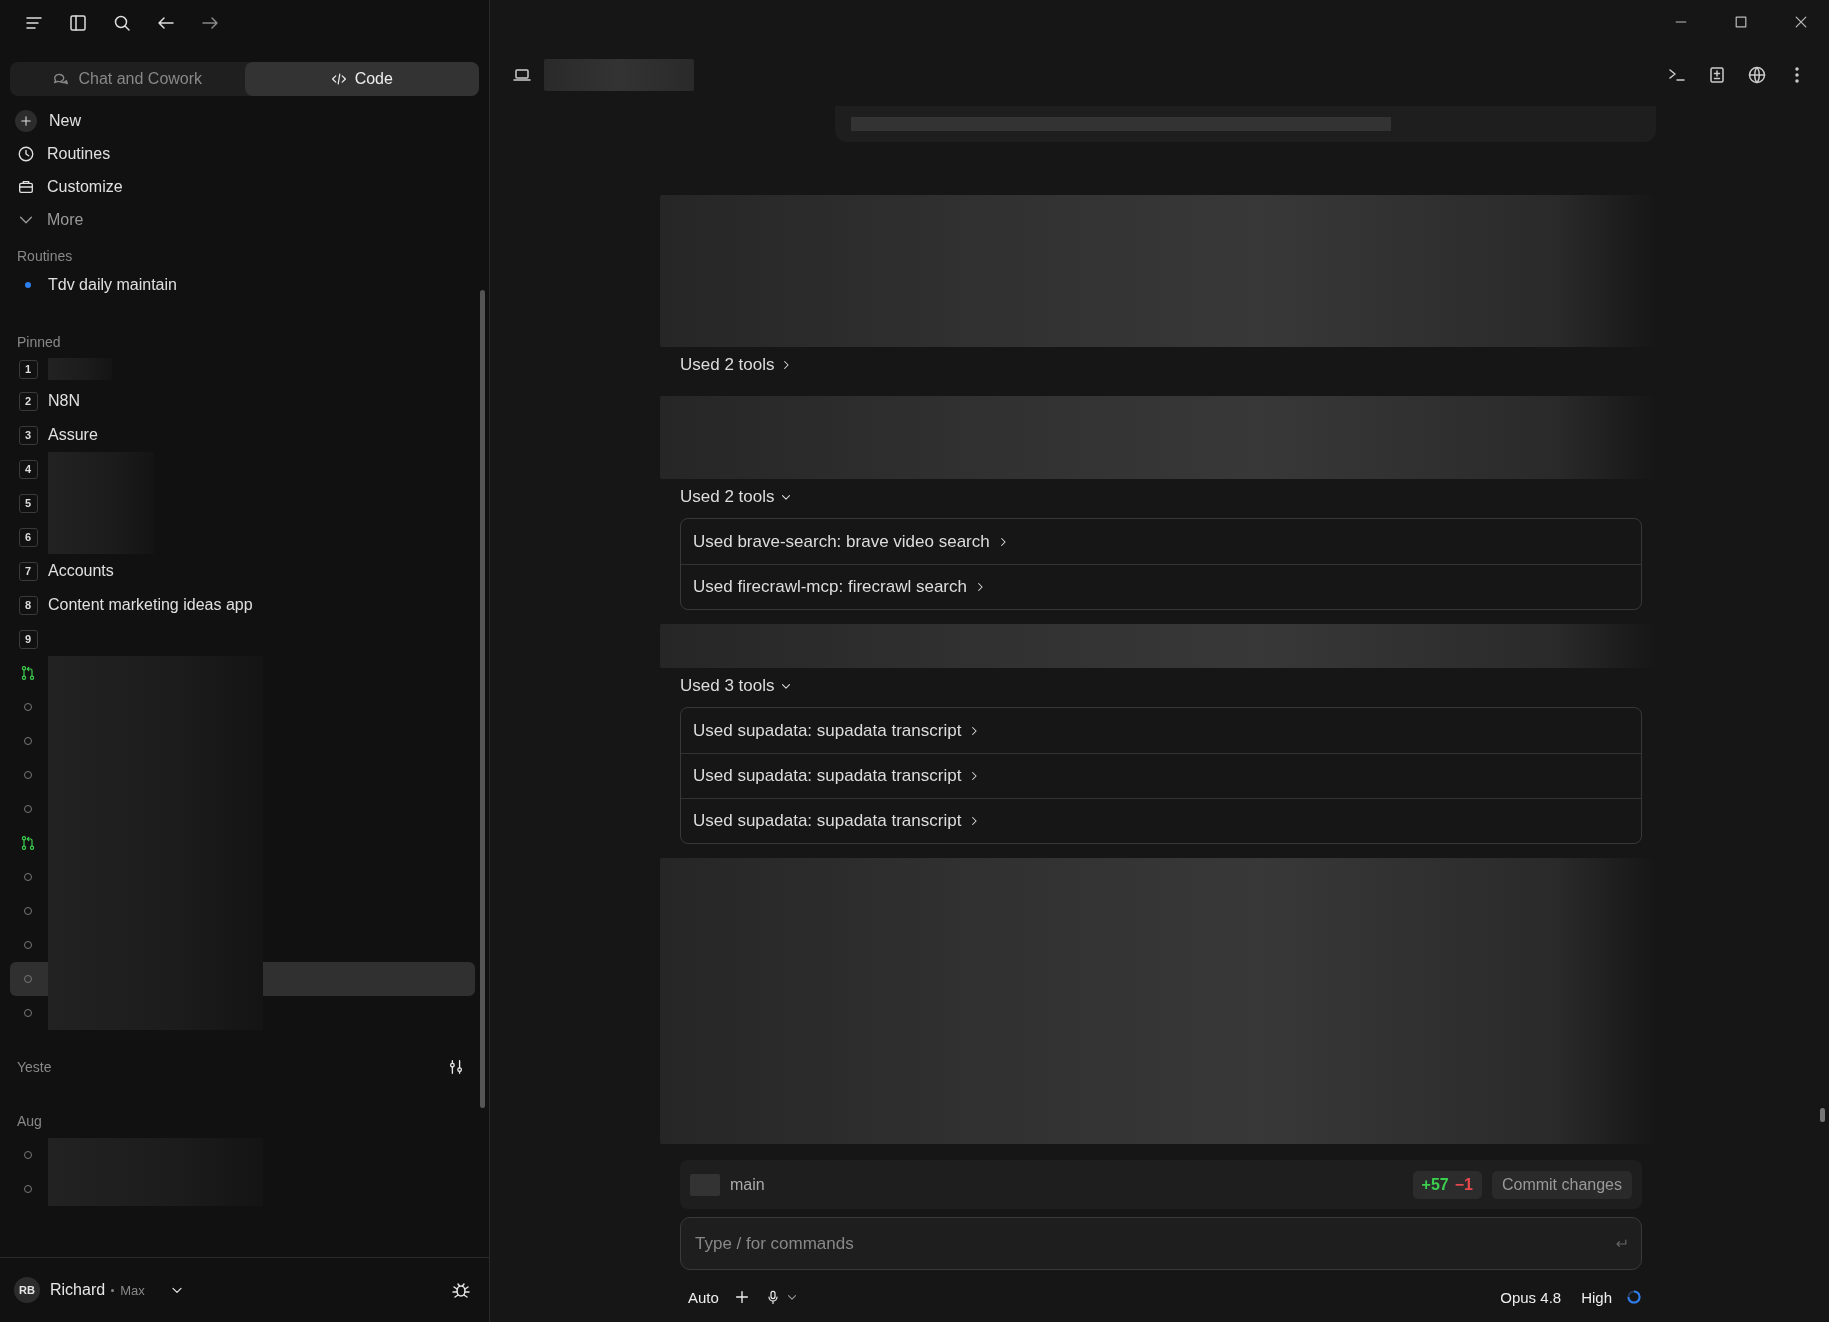 This screenshot has width=1829, height=1322. What do you see at coordinates (242, 503) in the screenshot?
I see `pinned-item: 5` at bounding box center [242, 503].